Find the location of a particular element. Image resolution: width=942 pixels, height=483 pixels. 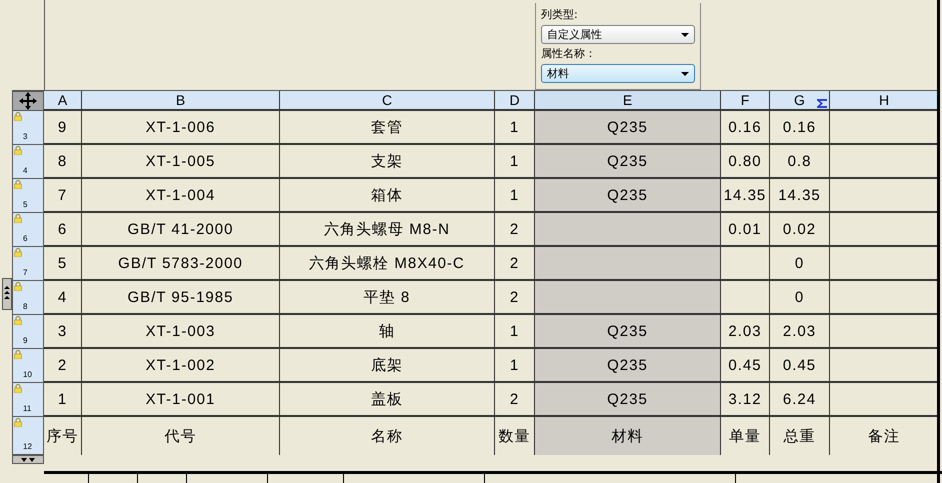

column-header: D is located at coordinates (515, 101).